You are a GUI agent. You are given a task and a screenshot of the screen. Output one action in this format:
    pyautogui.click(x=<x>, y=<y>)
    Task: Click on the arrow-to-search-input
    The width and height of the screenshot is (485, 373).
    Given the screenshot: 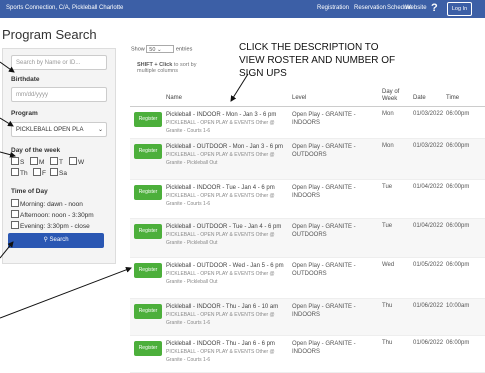 What is the action you would take?
    pyautogui.click(x=7, y=67)
    